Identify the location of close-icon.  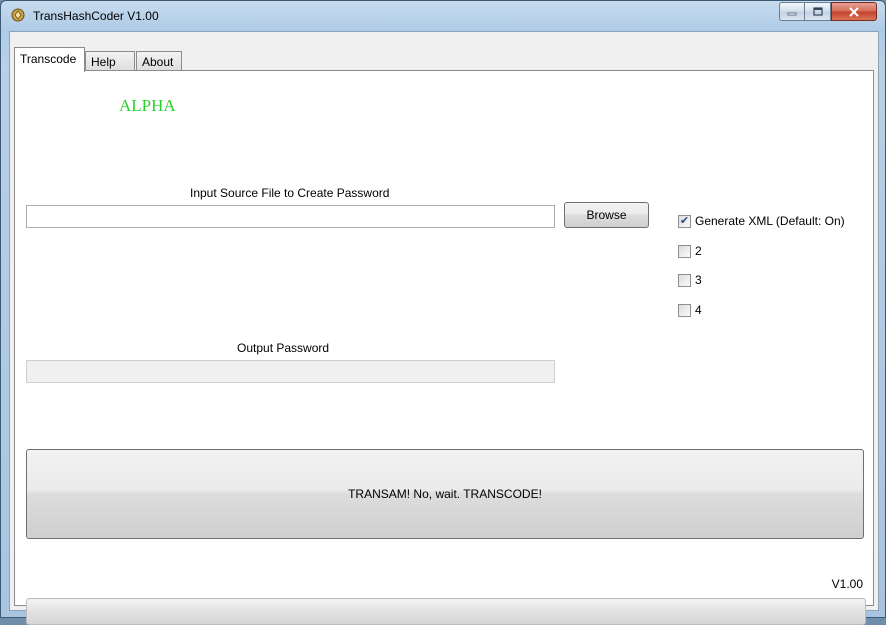
(854, 11).